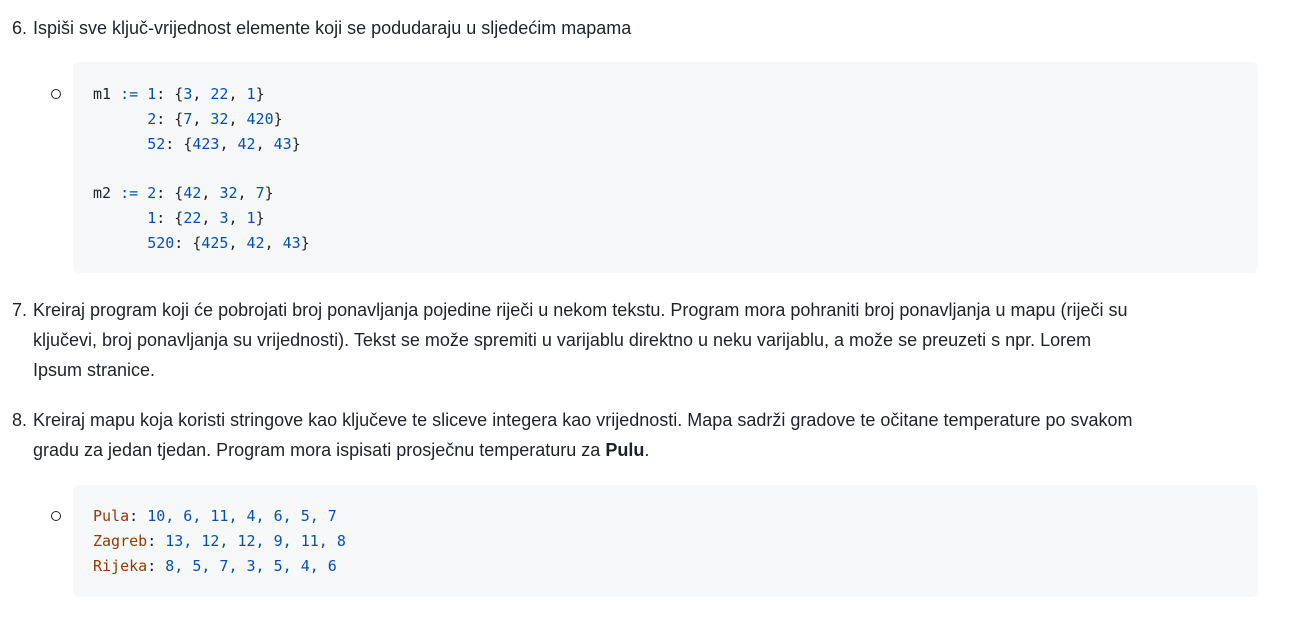  I want to click on code-line: Rijeka: 8, 5, 7, 3, 5, 4, 6, so click(215, 566).